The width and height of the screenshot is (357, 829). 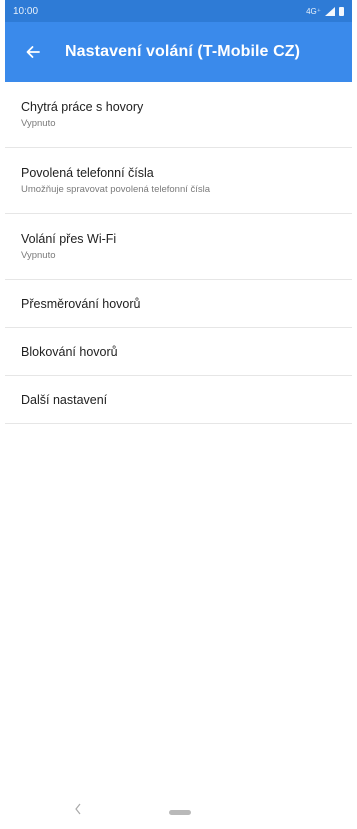 I want to click on setting-title: Další nastavení, so click(x=64, y=399).